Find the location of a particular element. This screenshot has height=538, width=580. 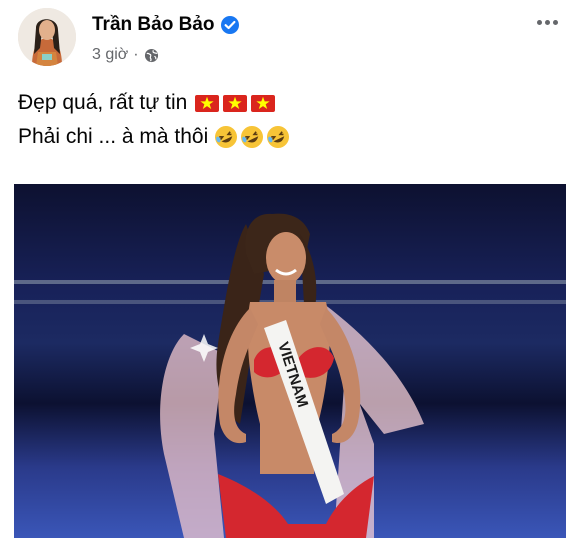

avatar is located at coordinates (47, 37).